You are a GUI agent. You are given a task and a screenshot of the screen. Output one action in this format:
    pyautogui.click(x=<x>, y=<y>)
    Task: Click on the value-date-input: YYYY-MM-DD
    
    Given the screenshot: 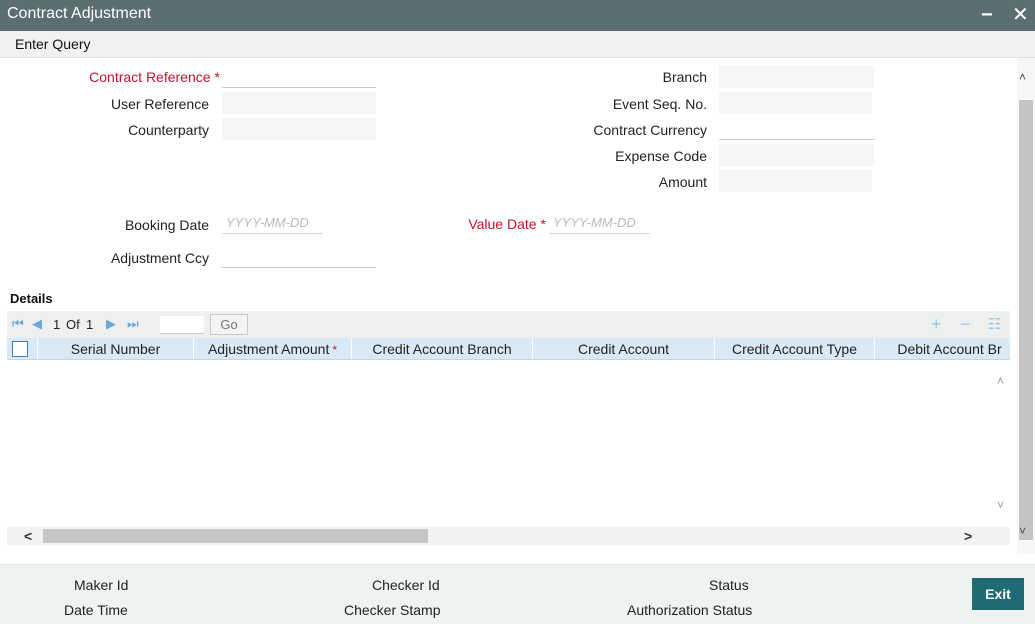 What is the action you would take?
    pyautogui.click(x=599, y=223)
    